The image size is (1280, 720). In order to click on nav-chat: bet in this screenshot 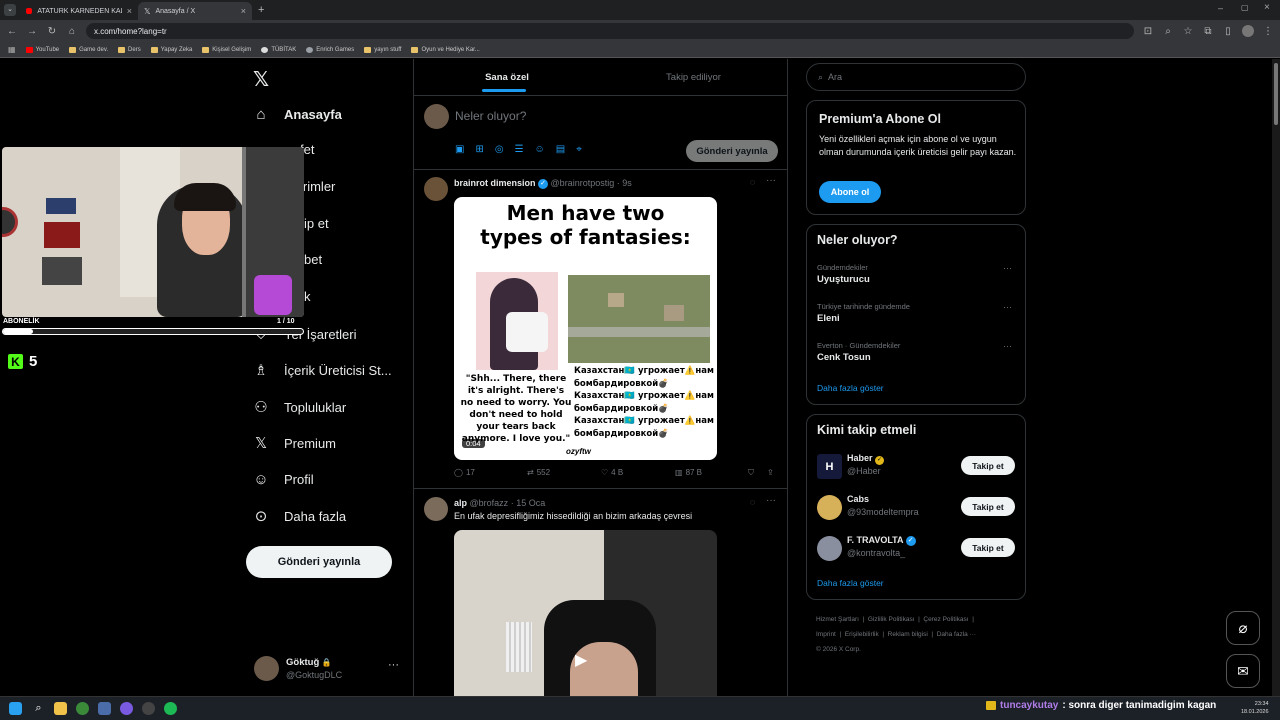, I will do `click(313, 259)`.